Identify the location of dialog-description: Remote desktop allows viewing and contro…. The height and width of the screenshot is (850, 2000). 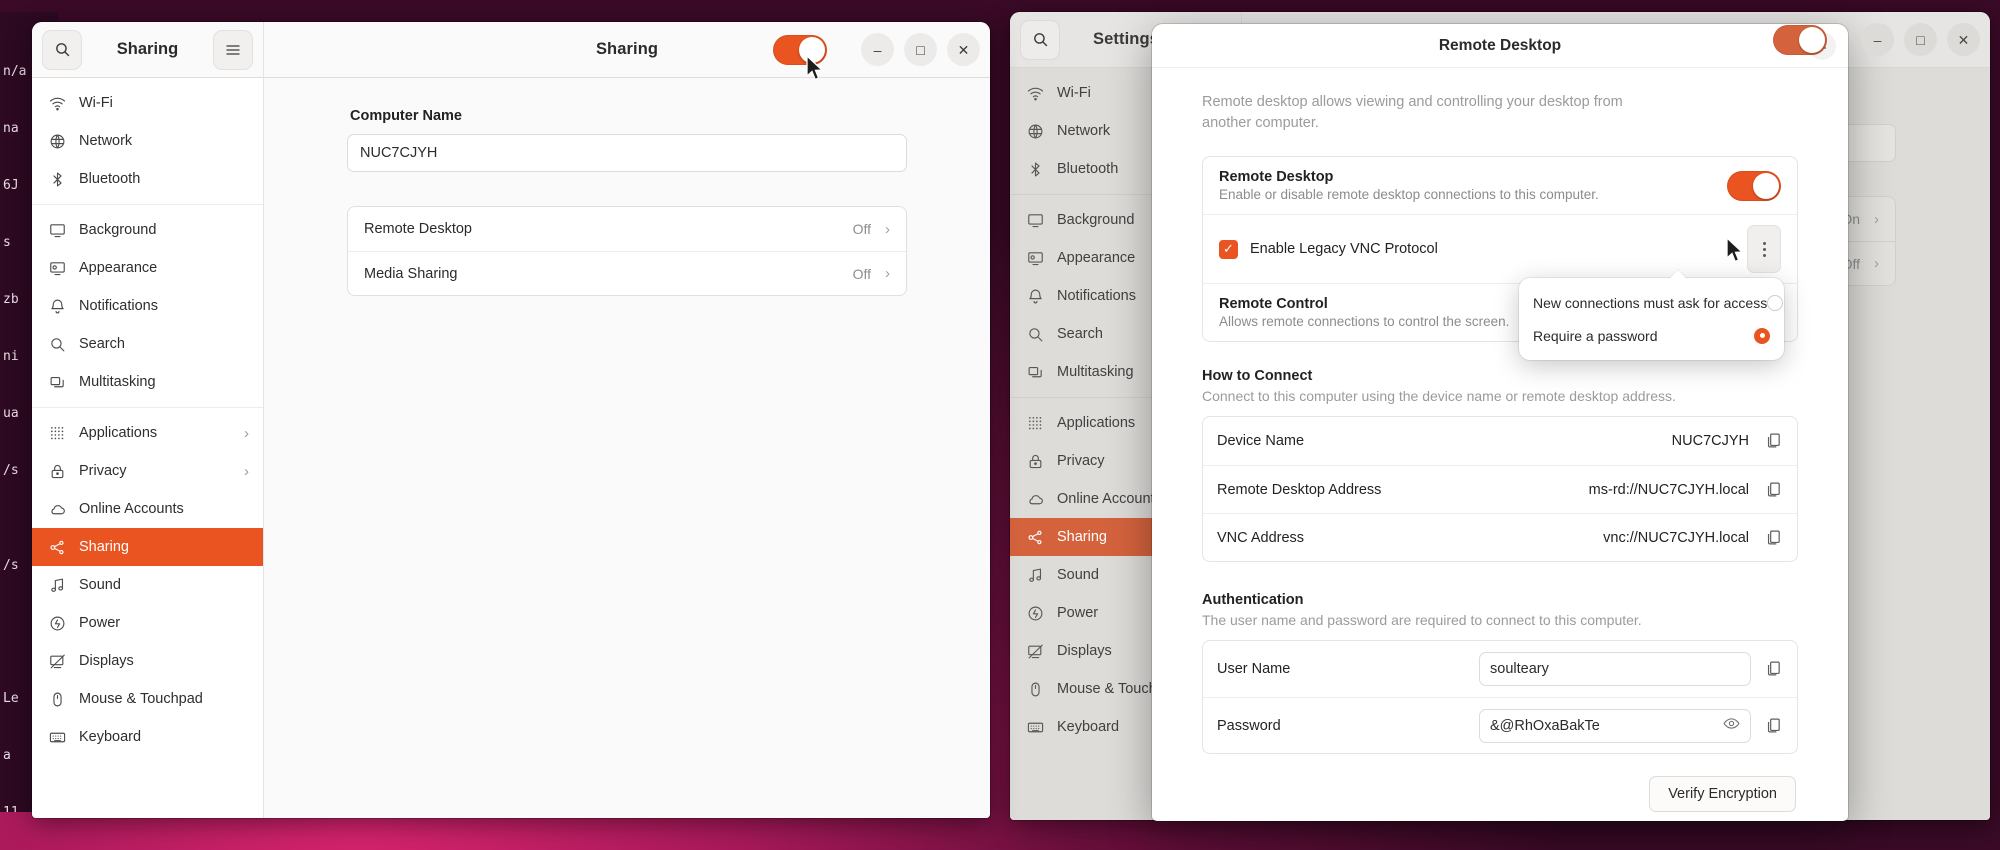
(1412, 113).